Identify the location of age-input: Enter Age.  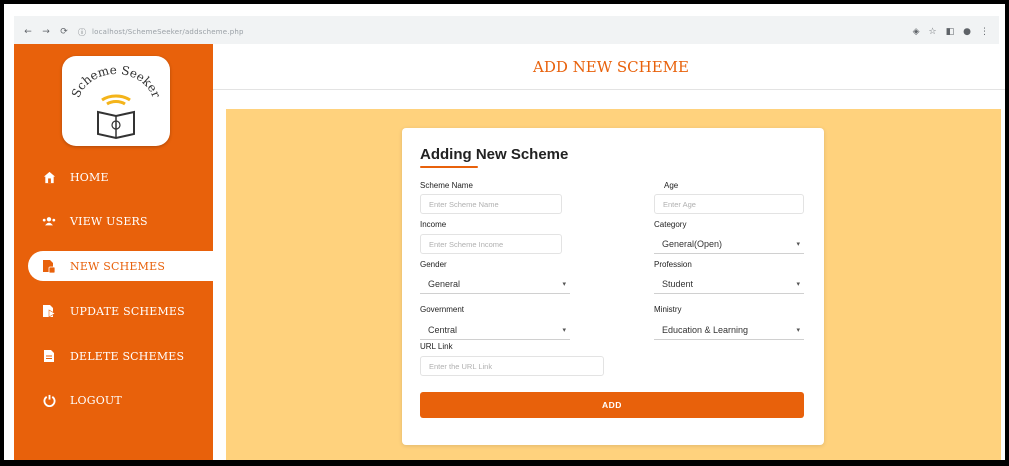
(729, 204).